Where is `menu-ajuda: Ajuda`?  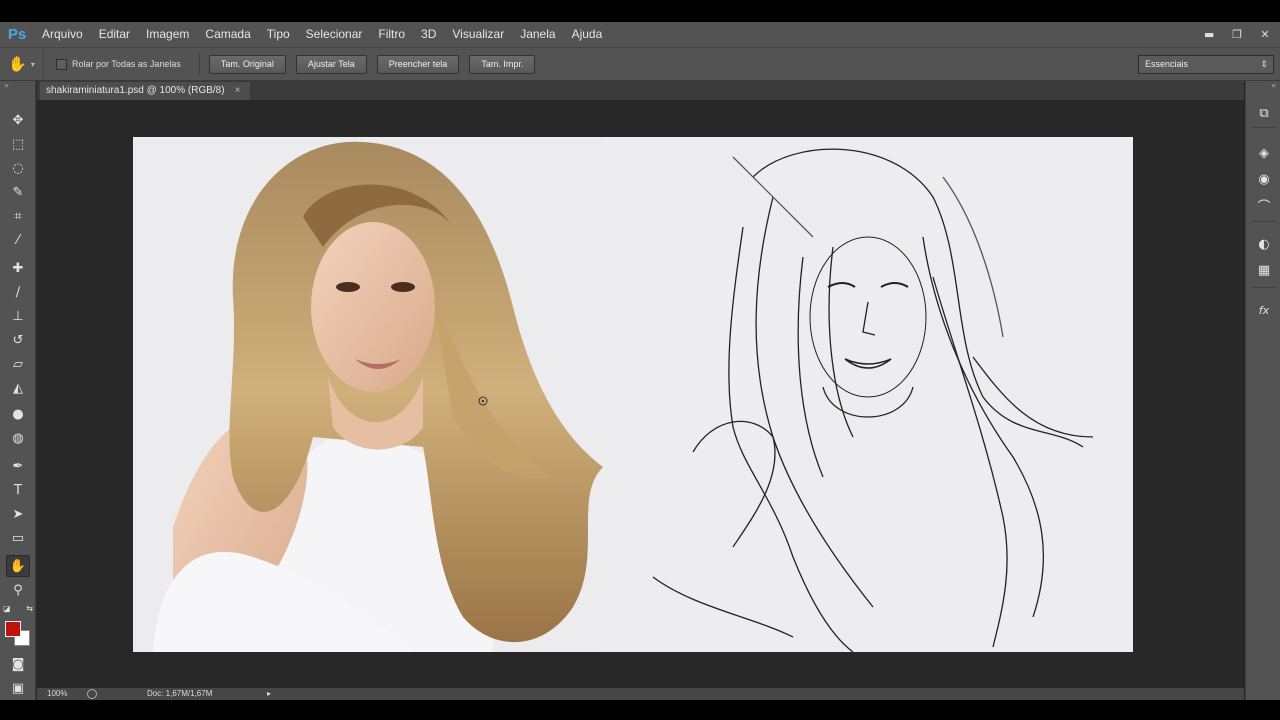
menu-ajuda: Ajuda is located at coordinates (587, 34).